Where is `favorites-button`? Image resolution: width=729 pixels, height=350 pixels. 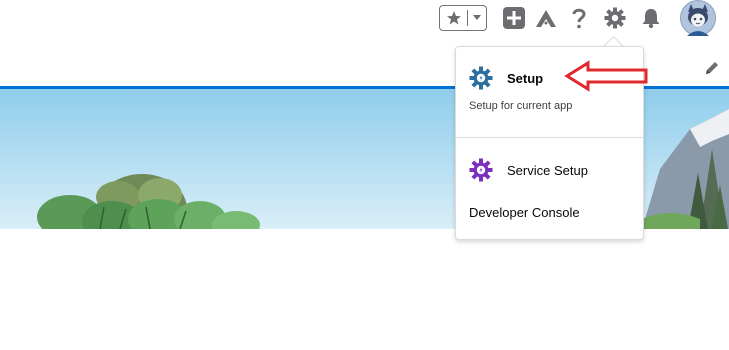 favorites-button is located at coordinates (454, 18).